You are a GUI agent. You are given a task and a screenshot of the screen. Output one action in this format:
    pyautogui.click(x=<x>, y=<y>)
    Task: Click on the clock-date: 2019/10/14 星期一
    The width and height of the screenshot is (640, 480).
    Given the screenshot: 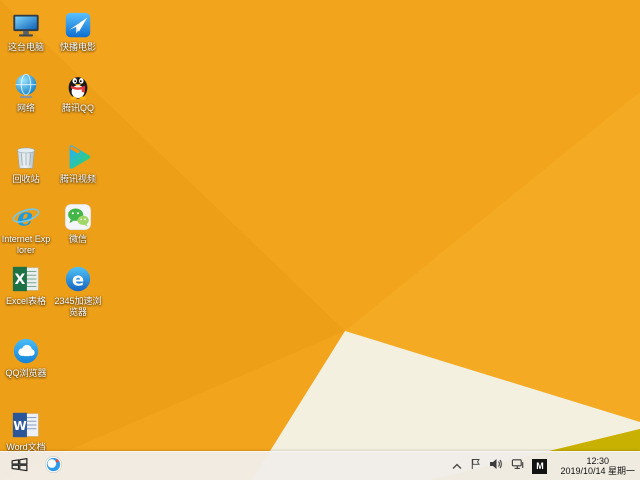 What is the action you would take?
    pyautogui.click(x=597, y=471)
    